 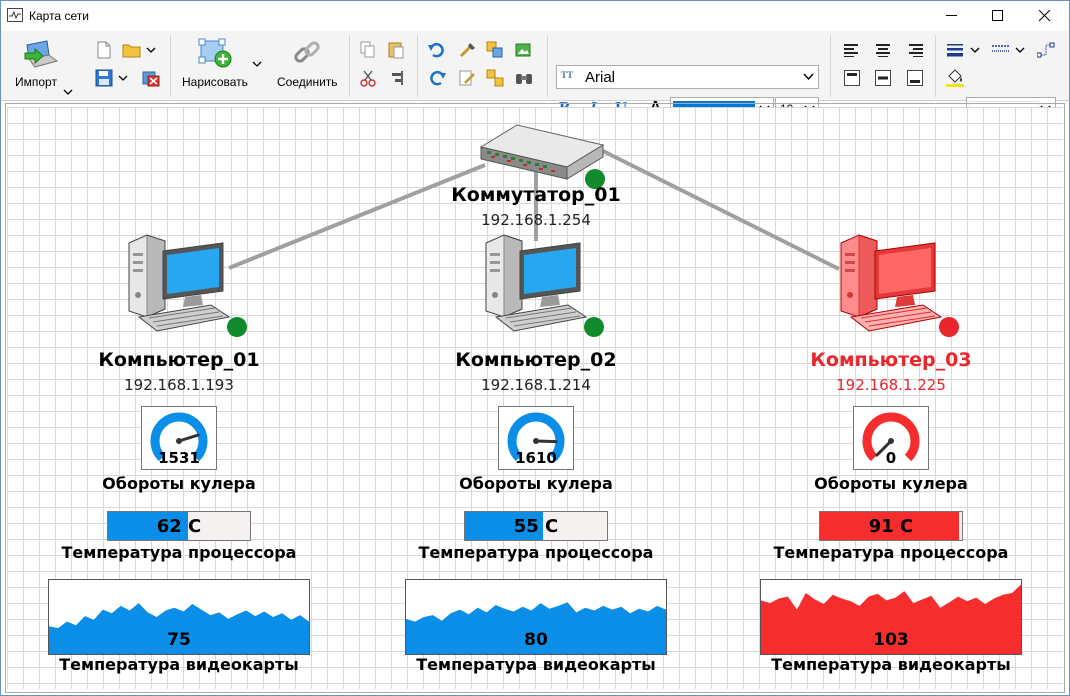 I want to click on close-button, so click(x=1045, y=16).